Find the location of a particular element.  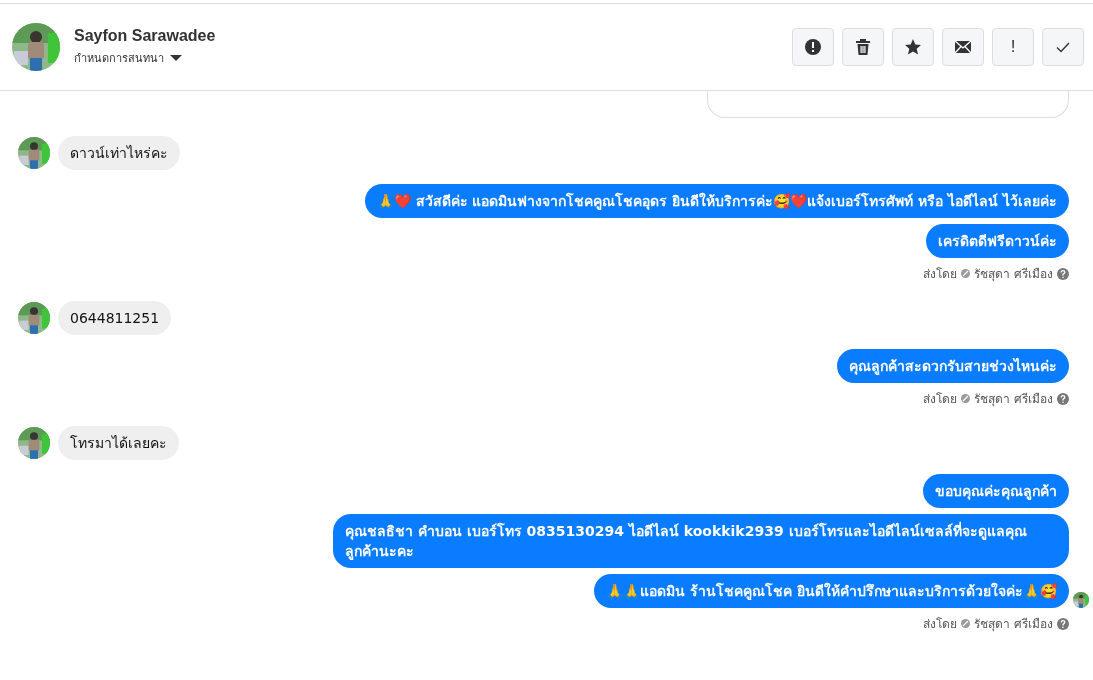

message-text: คุณลูกค้าสะดวกรับสายช่วงไหนค่ะ is located at coordinates (953, 366).